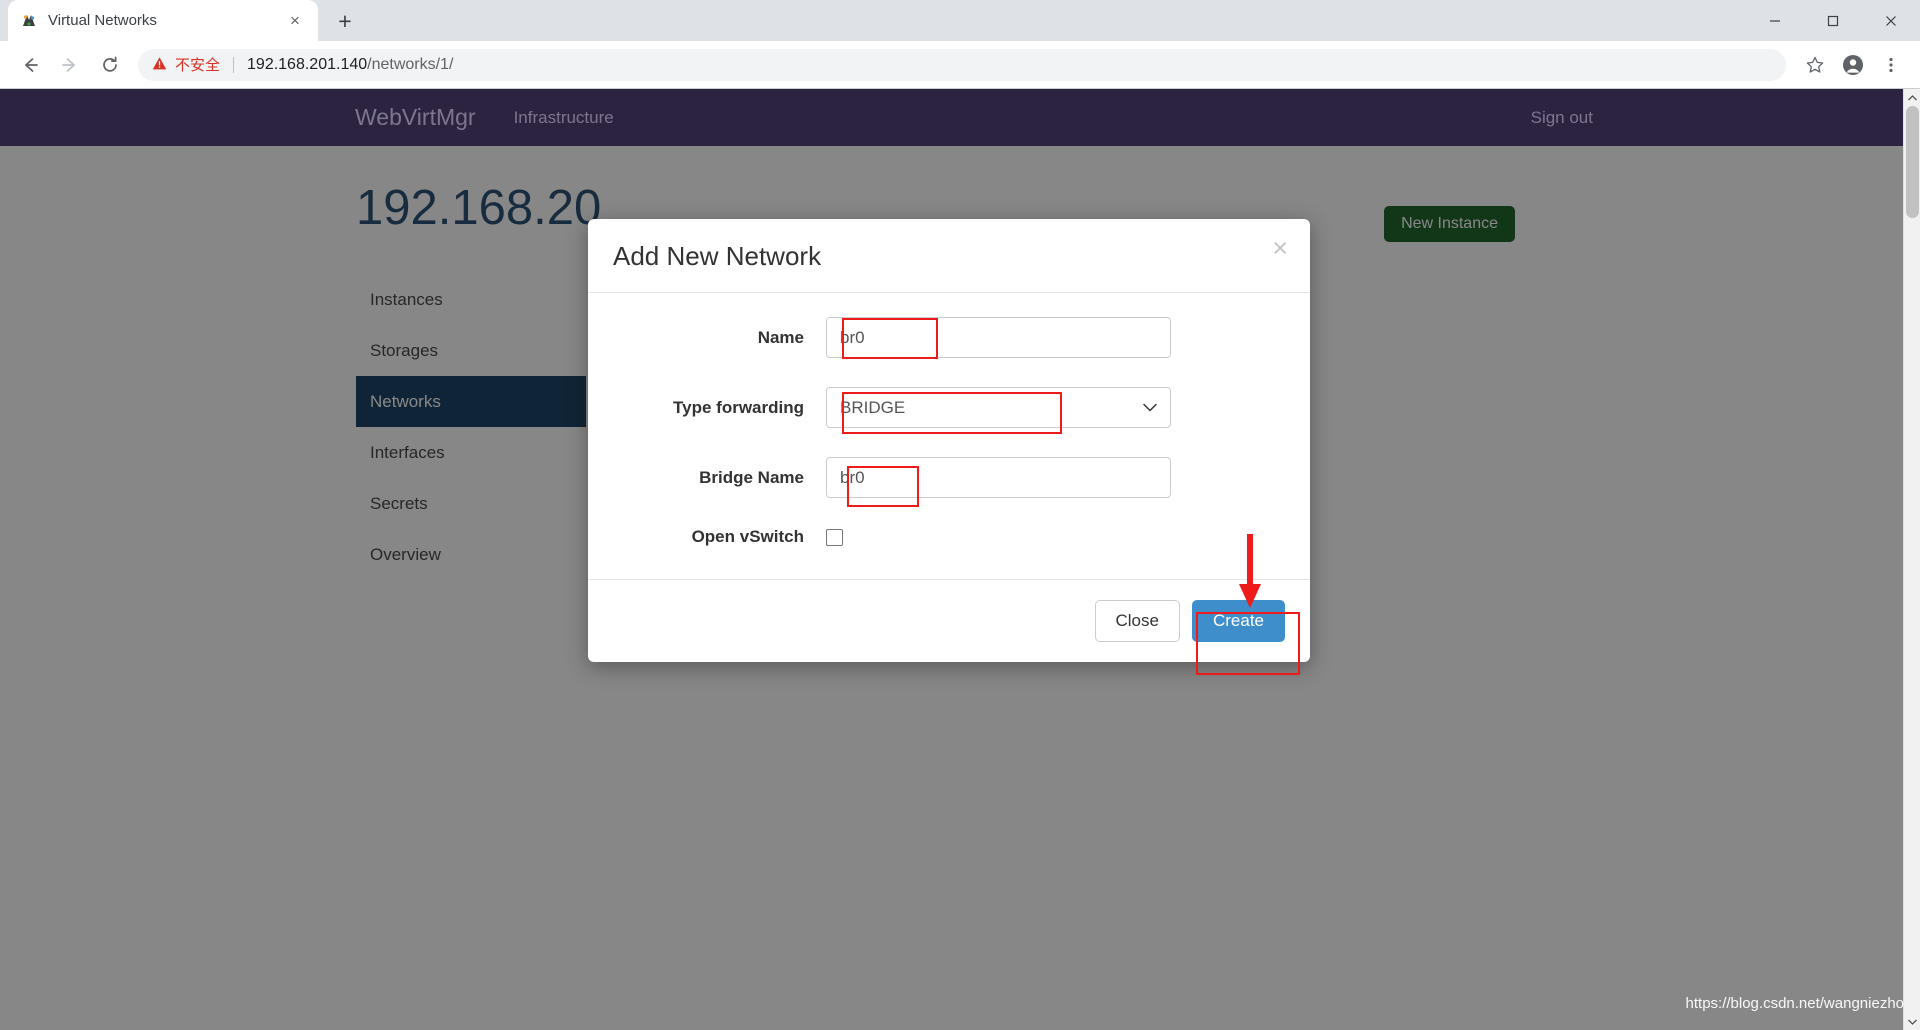 The height and width of the screenshot is (1030, 1920). What do you see at coordinates (163, 20) in the screenshot?
I see `browser-tab: Virtual Networks ×` at bounding box center [163, 20].